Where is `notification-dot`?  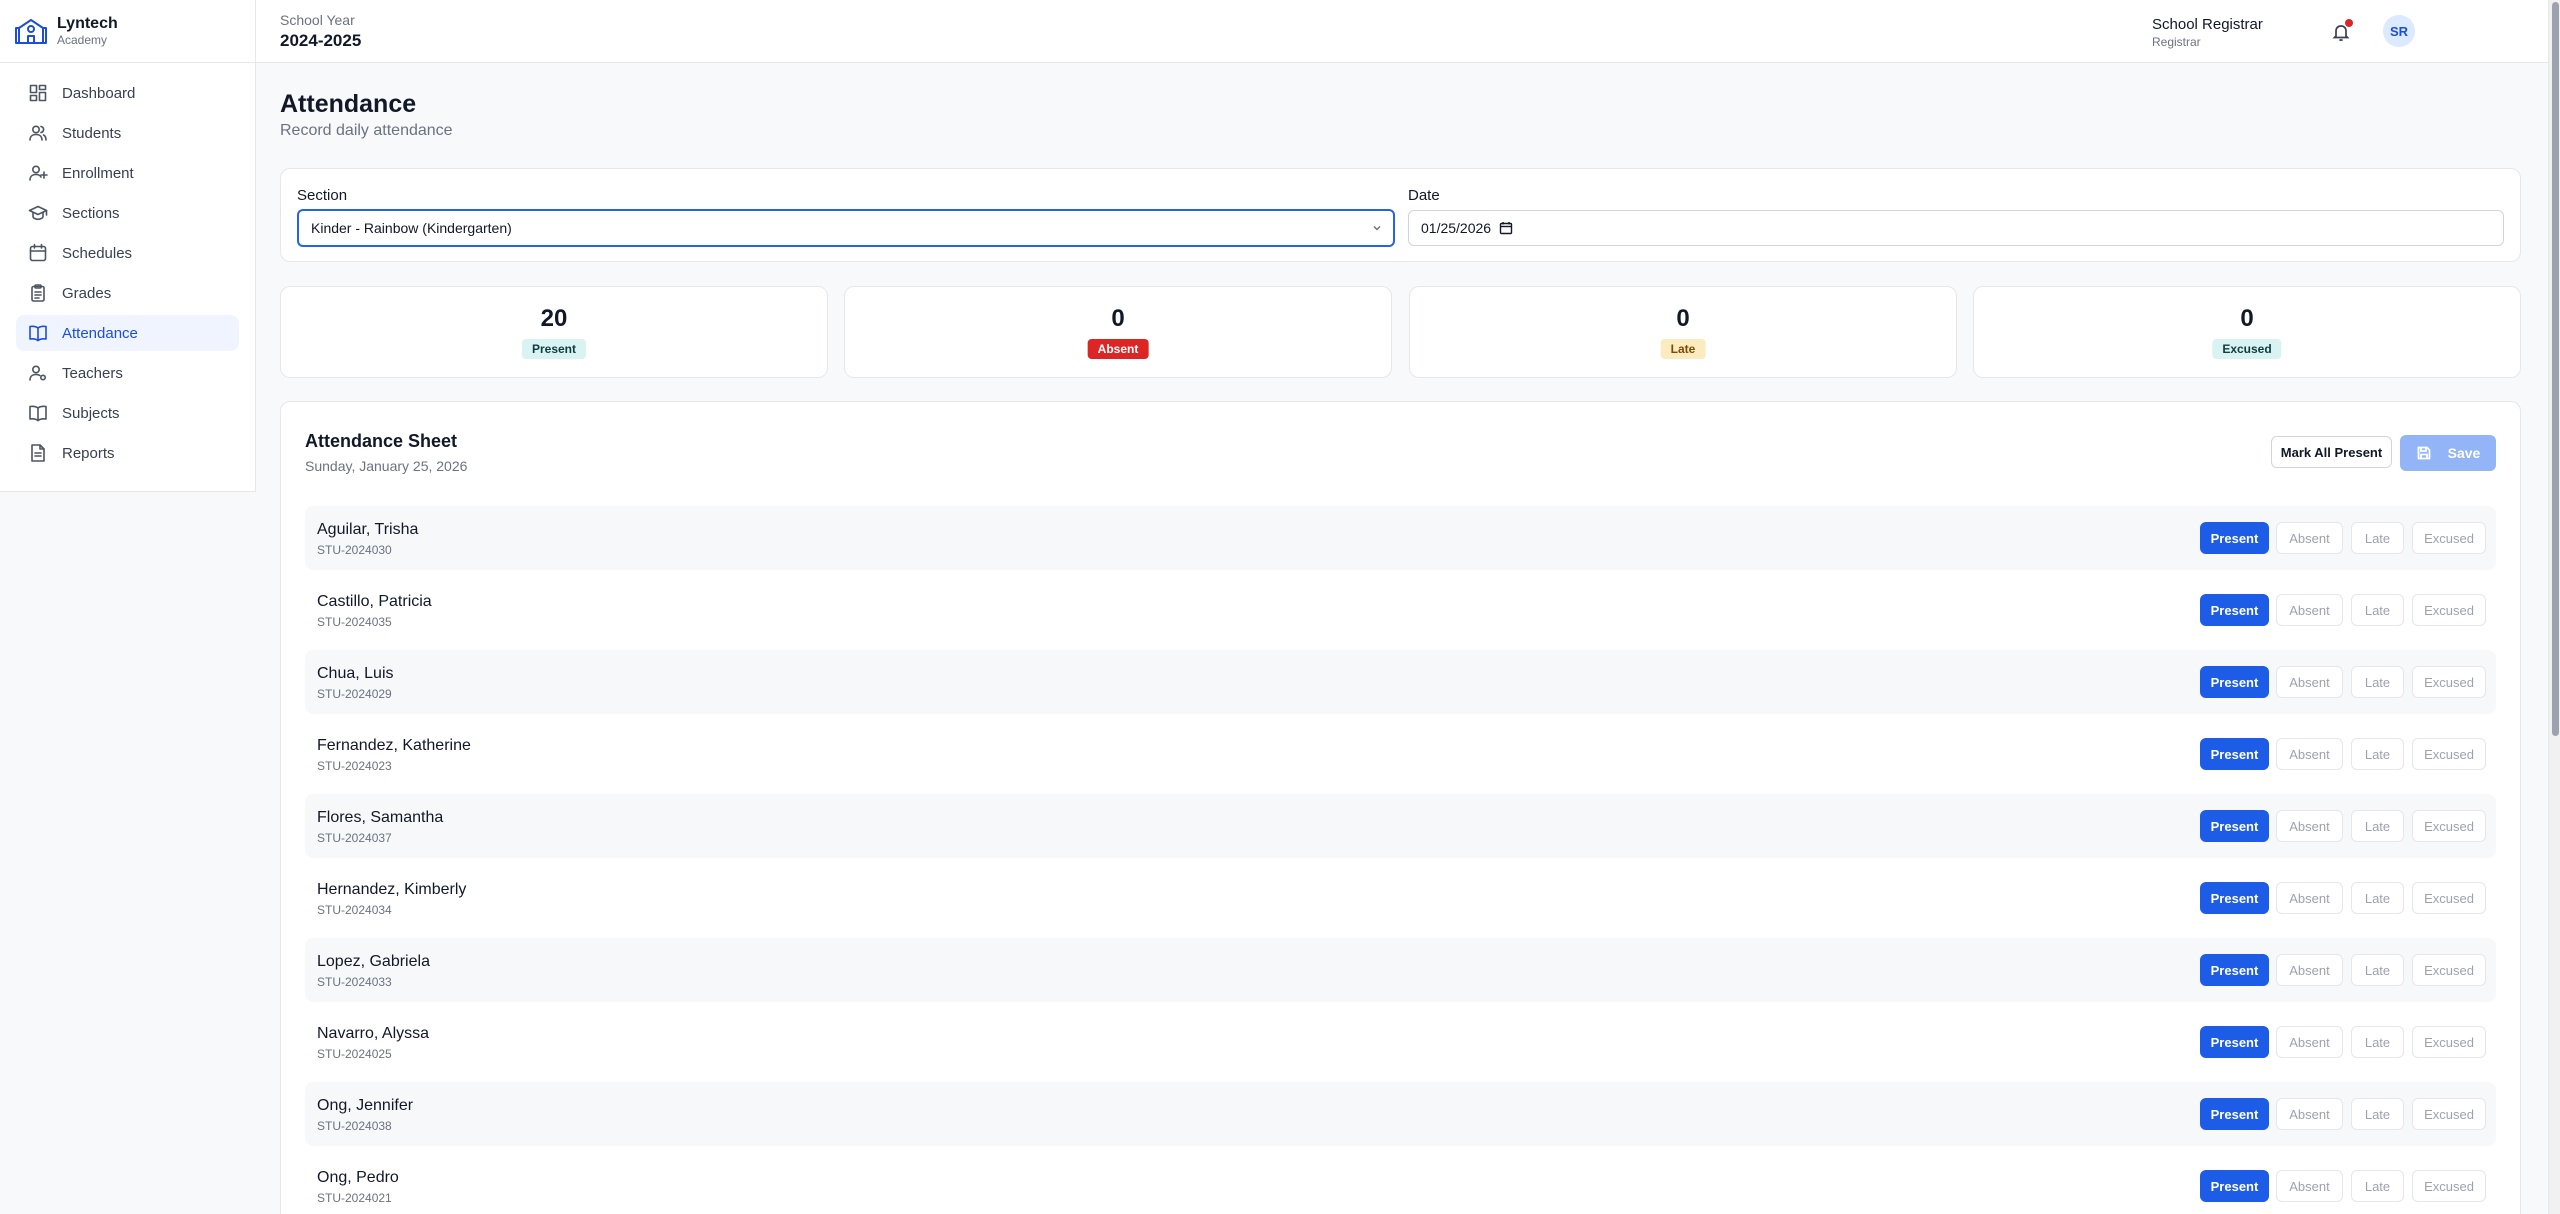
notification-dot is located at coordinates (2349, 23).